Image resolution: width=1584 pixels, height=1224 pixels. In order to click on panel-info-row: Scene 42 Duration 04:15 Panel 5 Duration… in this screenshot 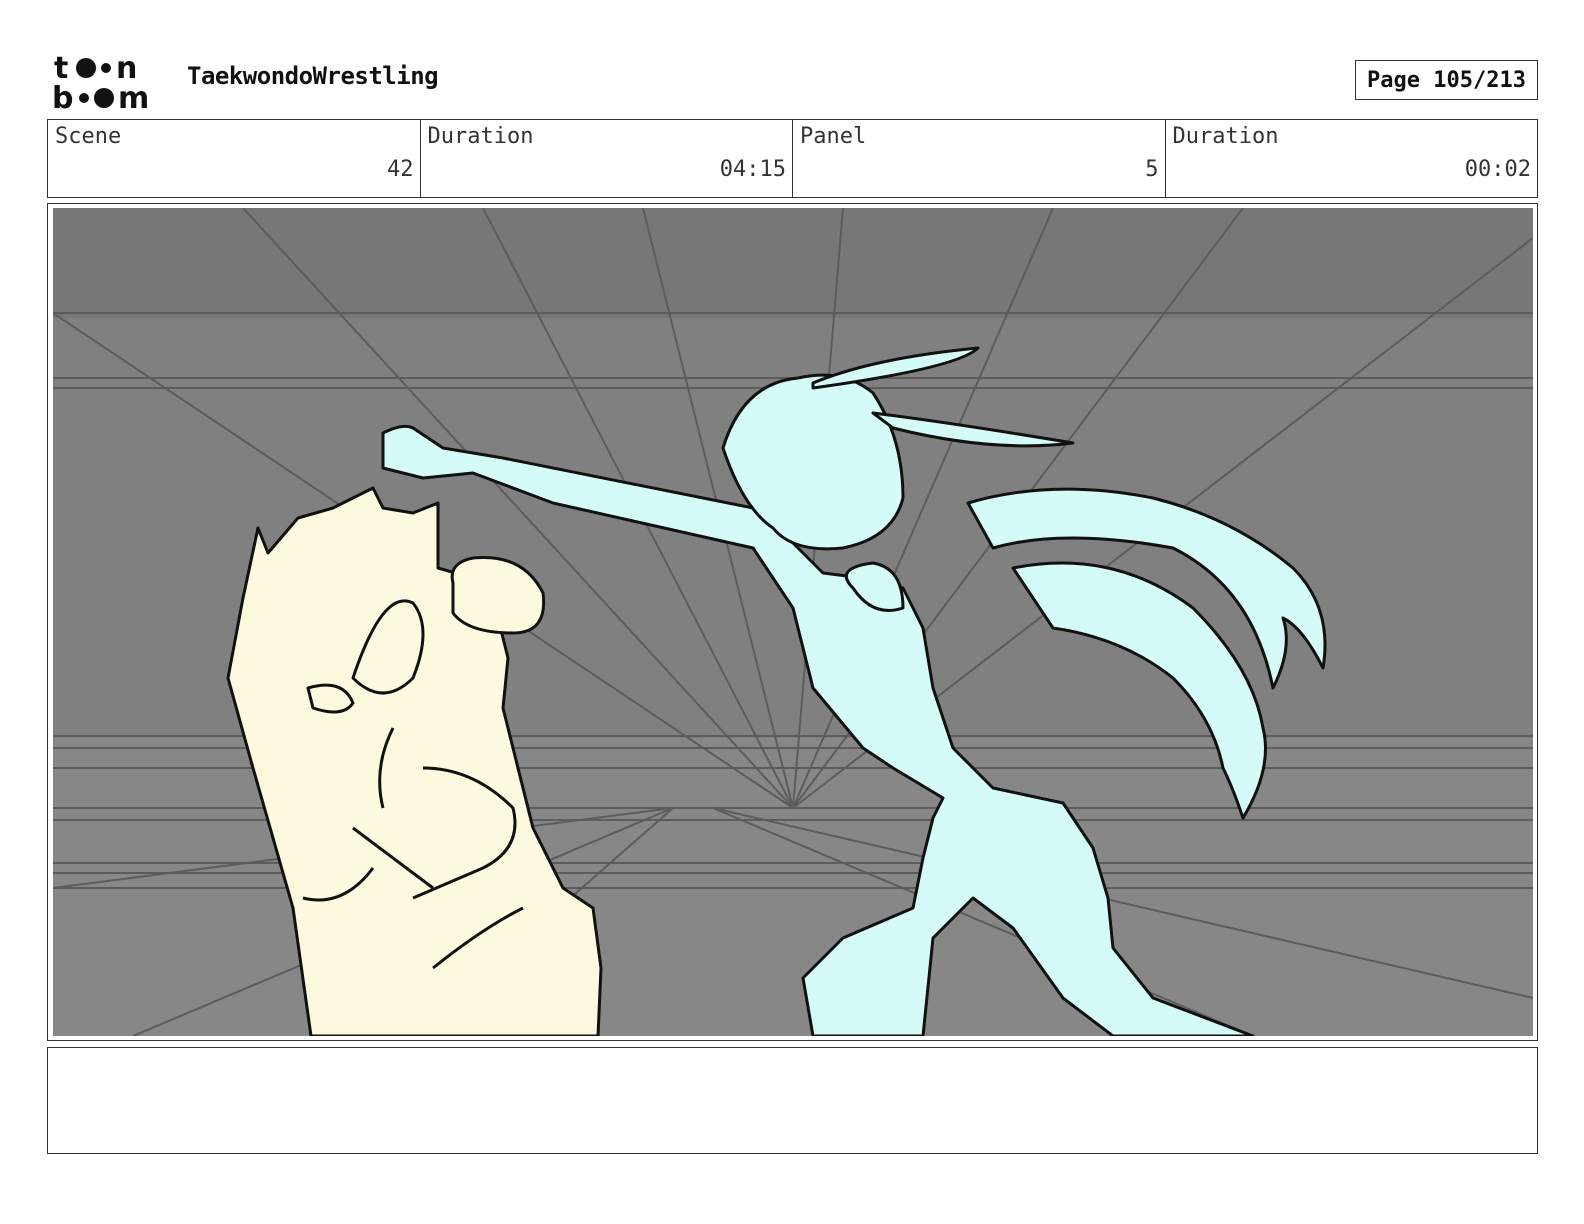, I will do `click(792, 158)`.